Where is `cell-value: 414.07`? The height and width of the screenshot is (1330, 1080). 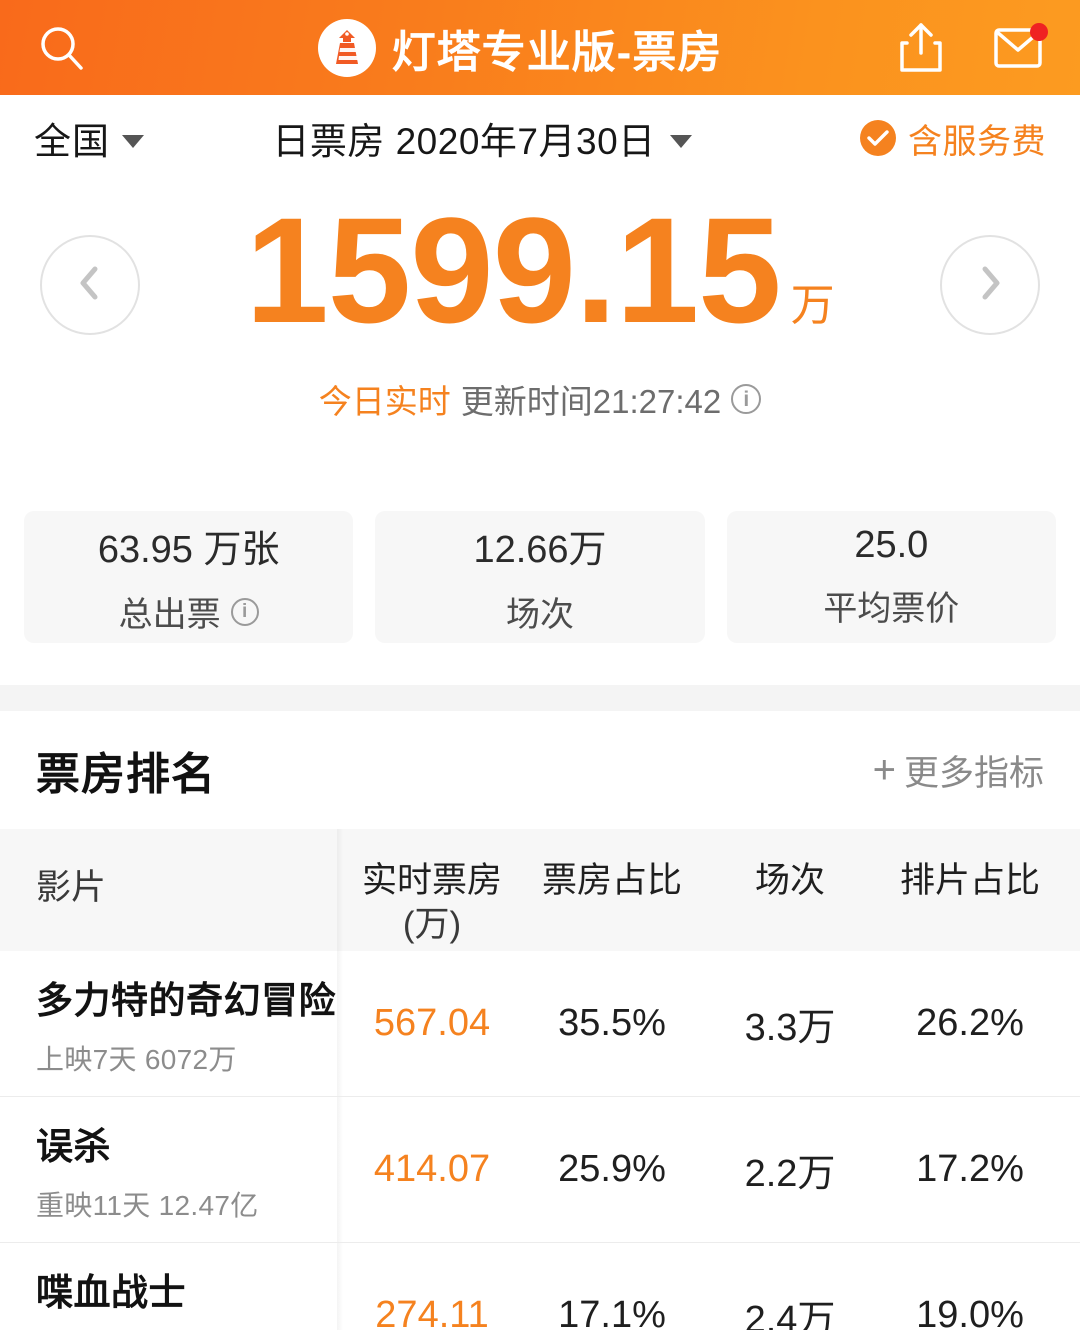 cell-value: 414.07 is located at coordinates (432, 1169).